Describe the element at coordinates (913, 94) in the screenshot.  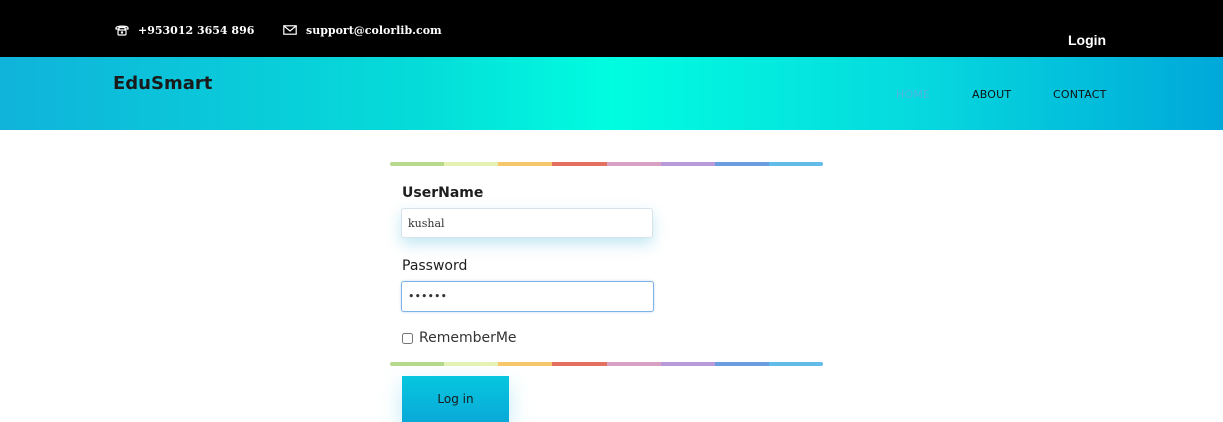
I see `nav-home: HOME` at that location.